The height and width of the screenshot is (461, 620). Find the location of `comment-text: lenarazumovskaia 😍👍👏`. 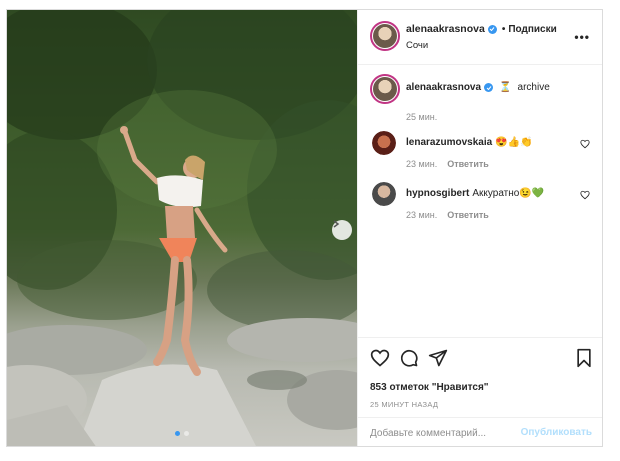

comment-text: lenarazumovskaia 😍👍👏 is located at coordinates (469, 142).